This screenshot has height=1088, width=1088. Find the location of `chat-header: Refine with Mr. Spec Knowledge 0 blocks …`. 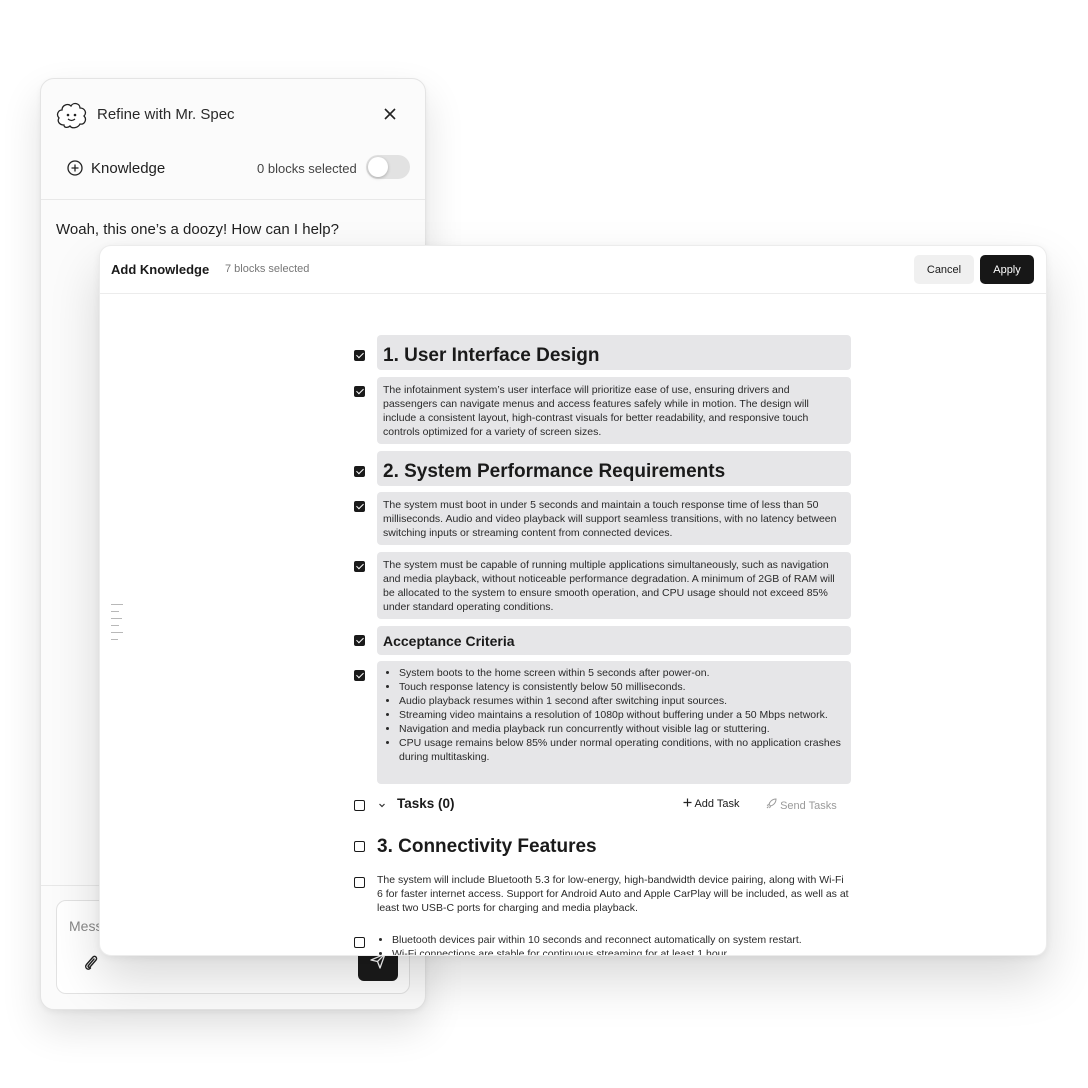

chat-header: Refine with Mr. Spec Knowledge 0 blocks … is located at coordinates (233, 139).